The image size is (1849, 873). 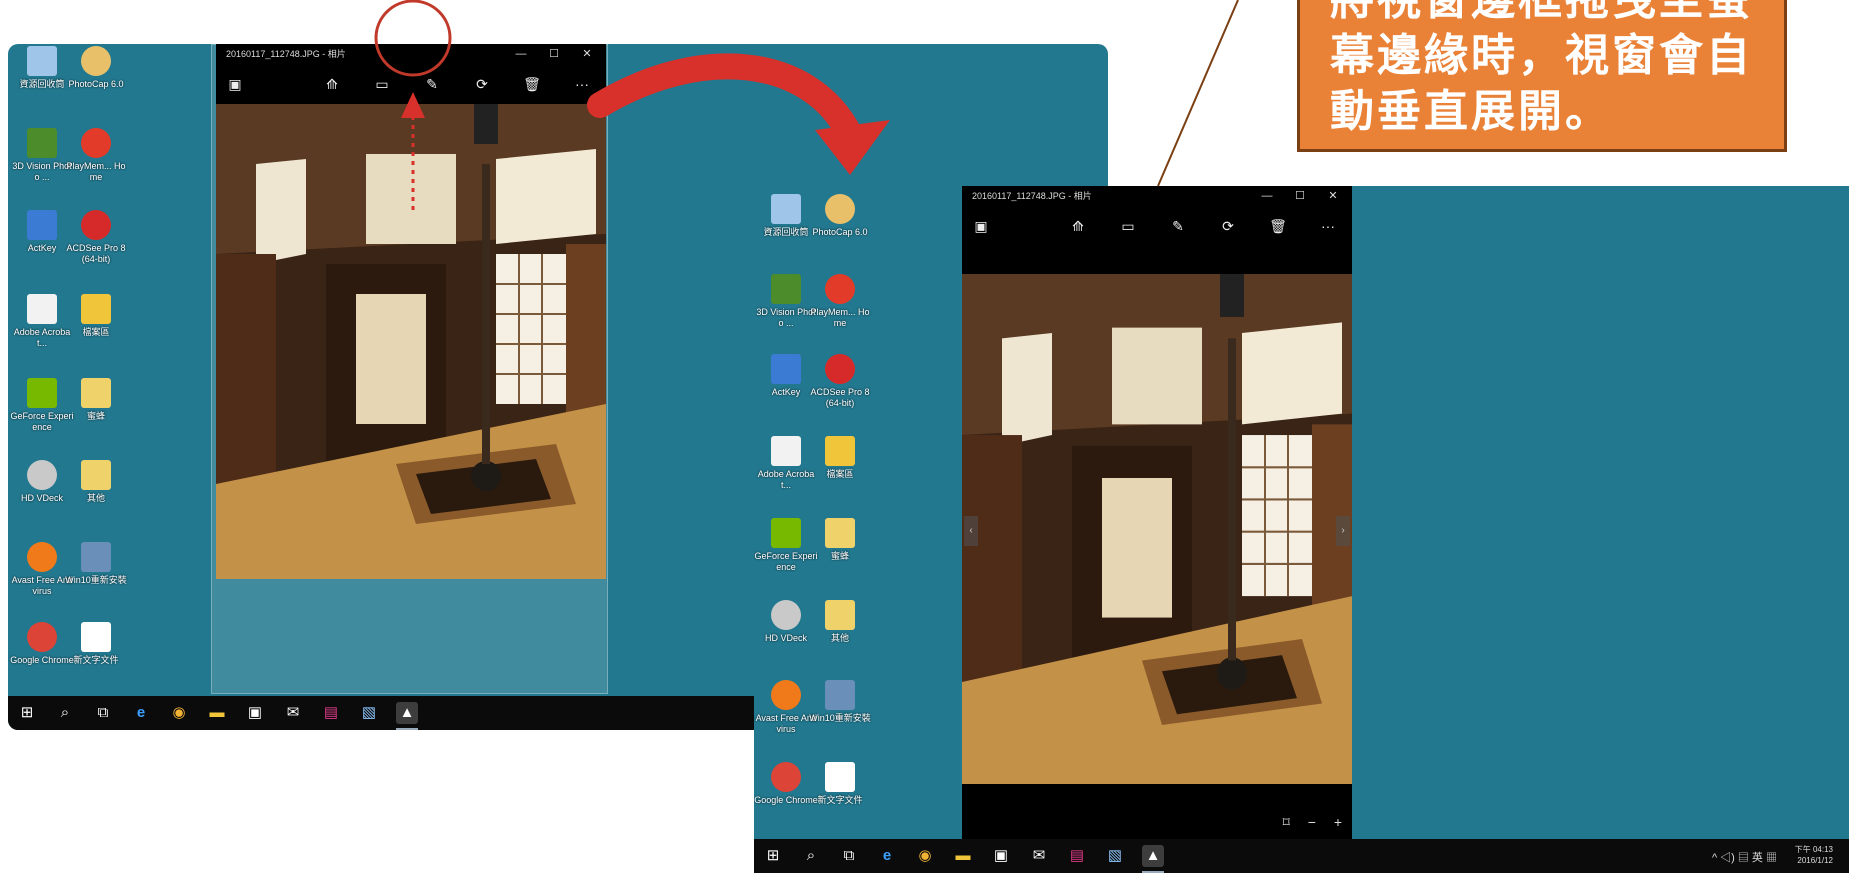 I want to click on monitor-icon, so click(x=96, y=557).